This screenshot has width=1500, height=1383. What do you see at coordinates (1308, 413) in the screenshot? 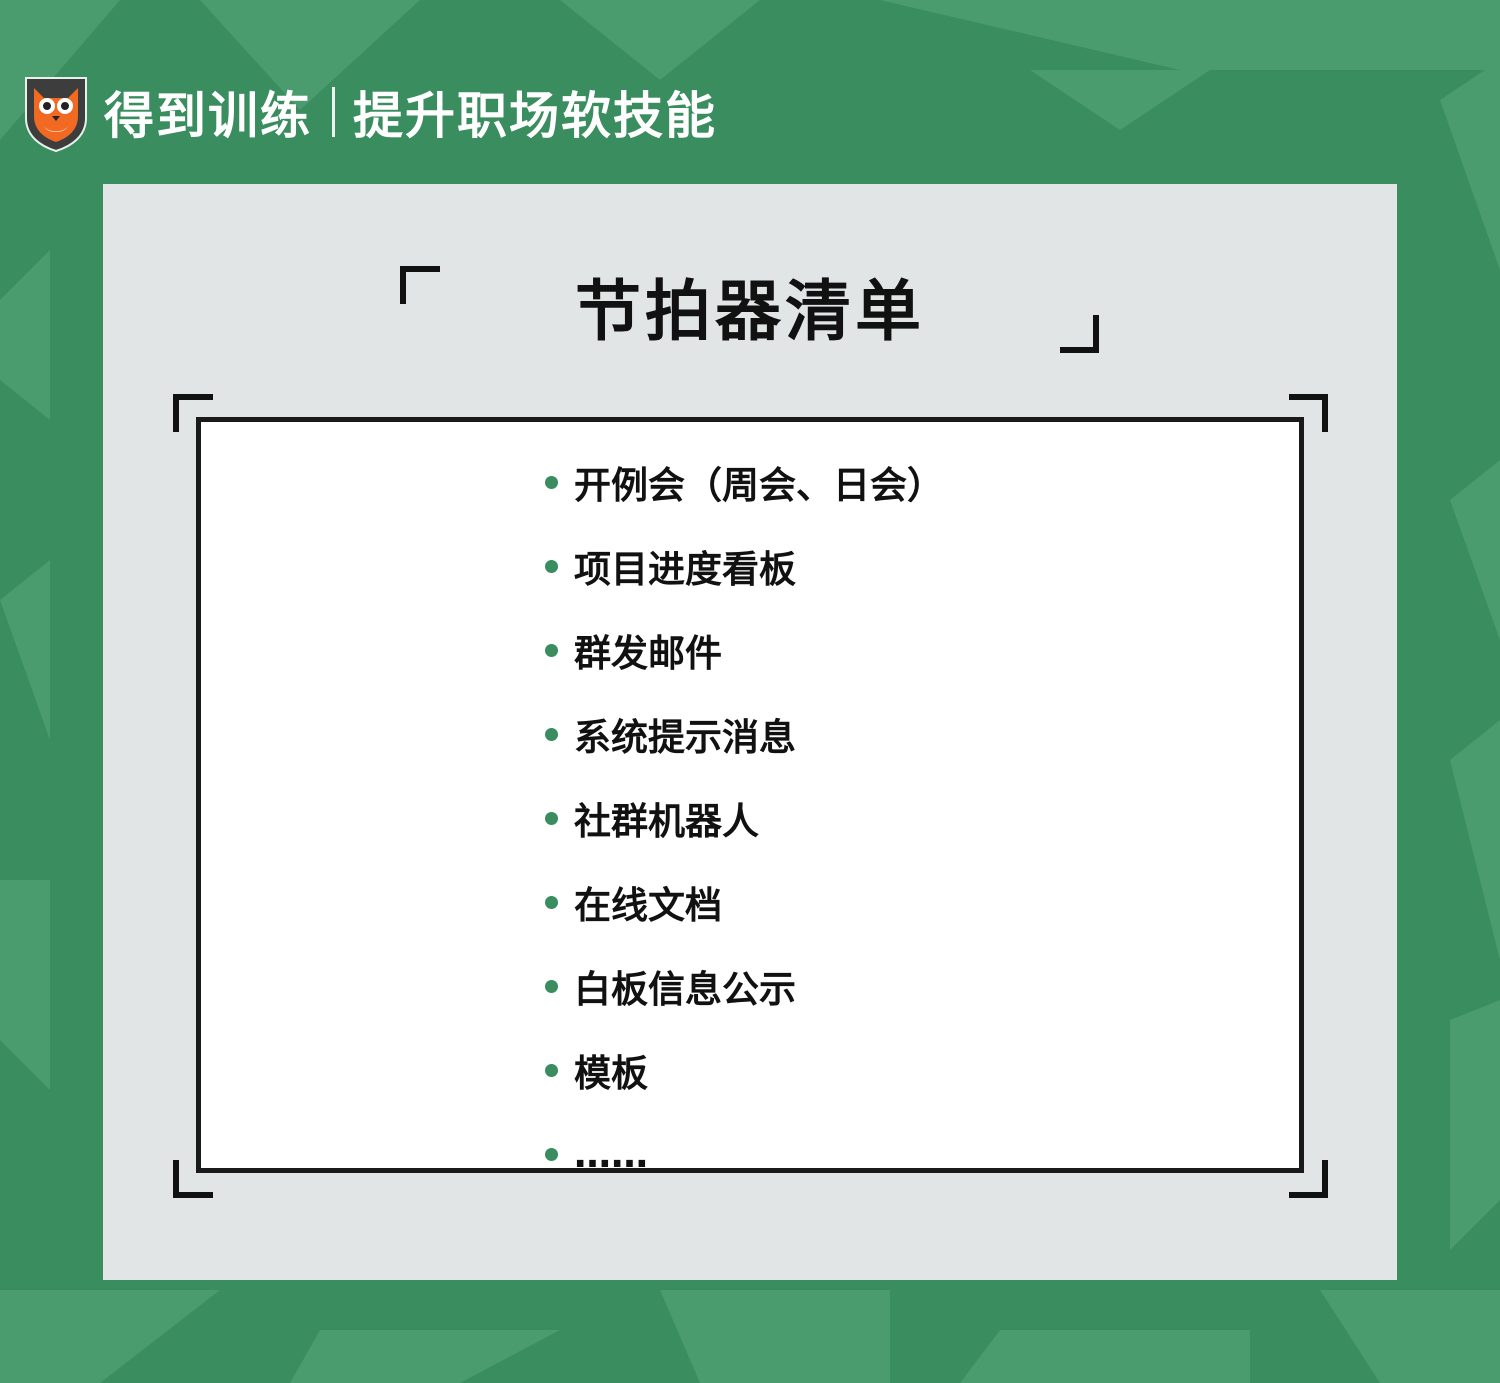
I see `card-corner-top-right` at bounding box center [1308, 413].